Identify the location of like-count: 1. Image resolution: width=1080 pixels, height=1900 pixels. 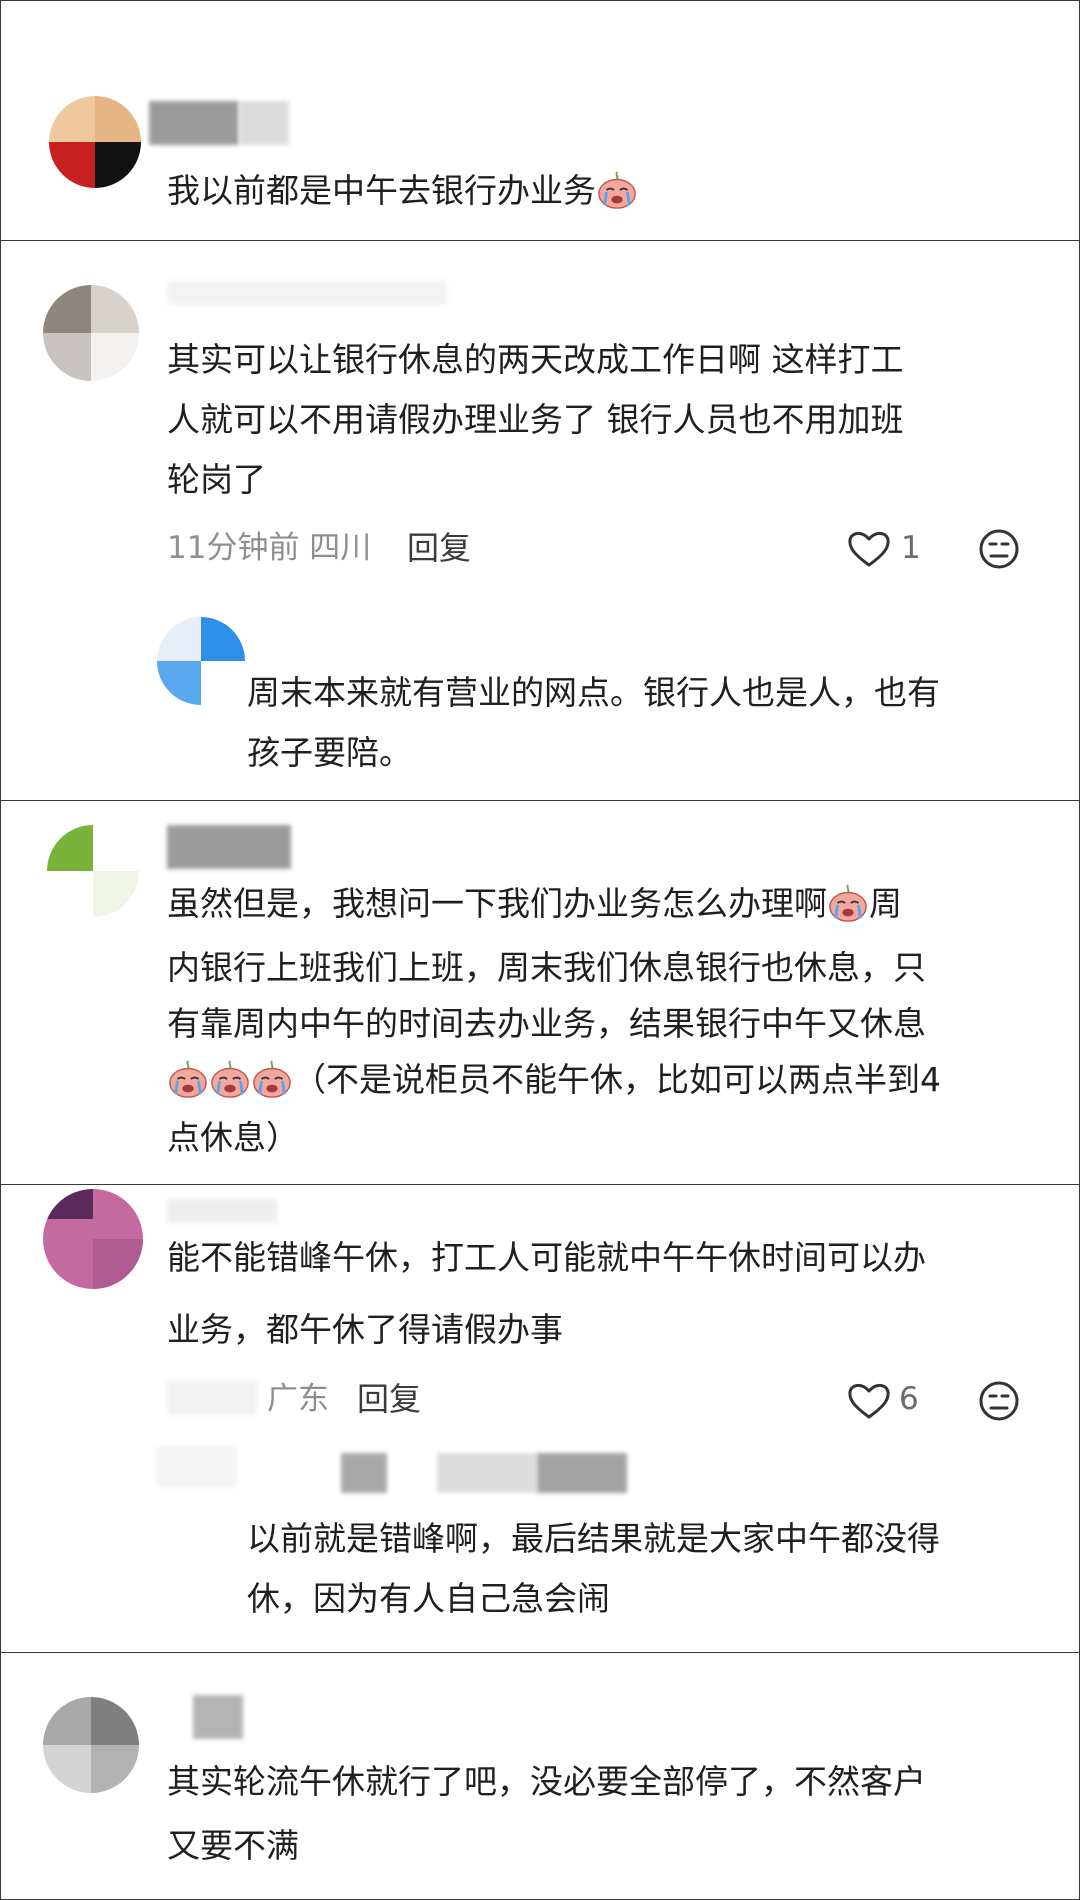
(911, 548).